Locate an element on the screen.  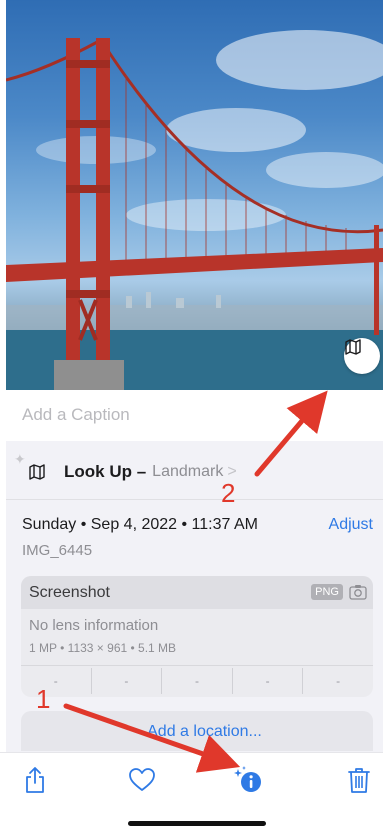
exif-row: - - - - - is located at coordinates (197, 681).